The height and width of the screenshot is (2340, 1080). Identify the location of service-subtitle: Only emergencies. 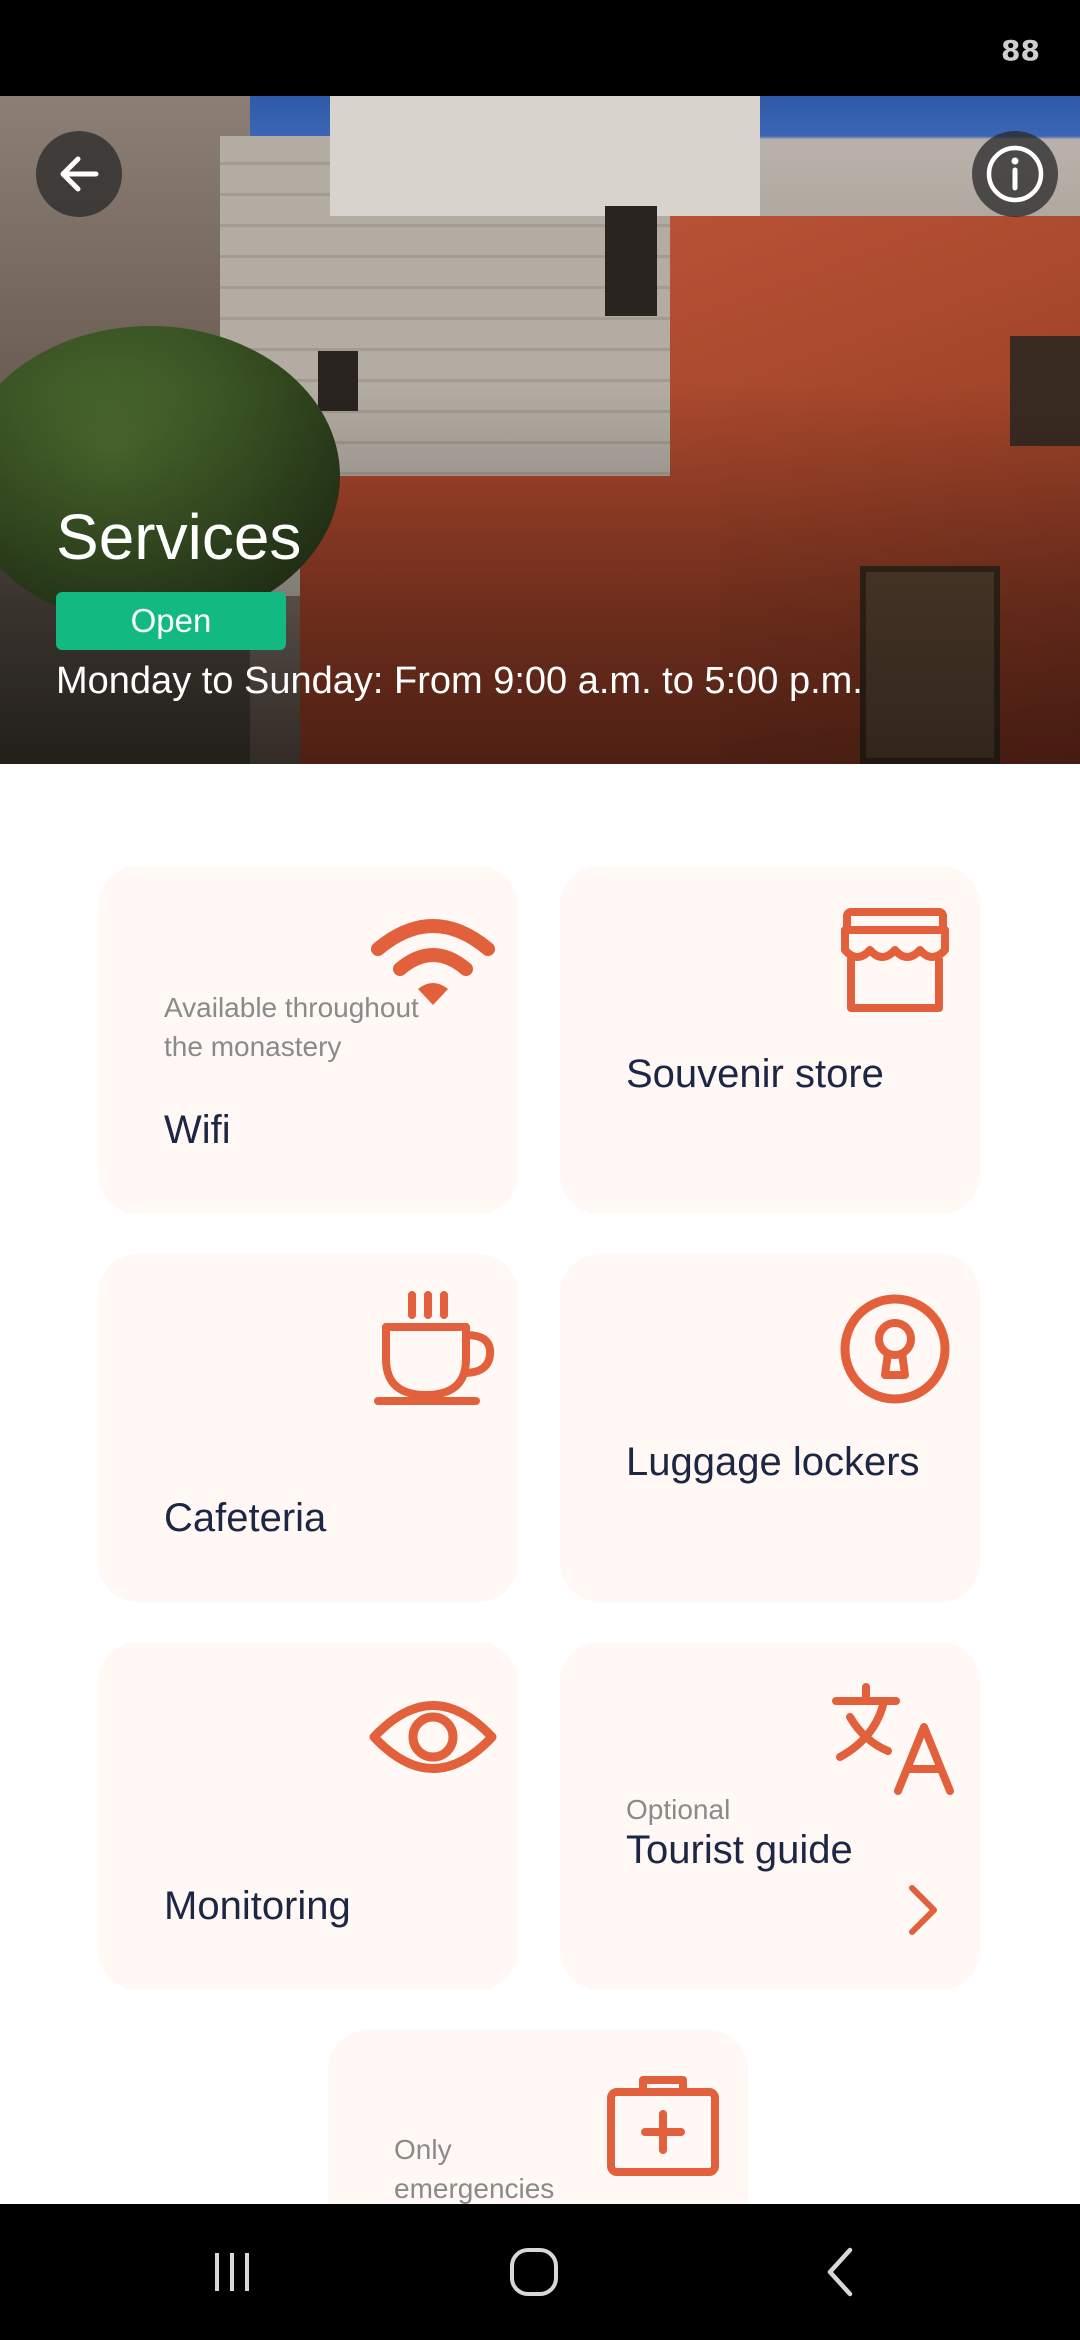
(474, 2169).